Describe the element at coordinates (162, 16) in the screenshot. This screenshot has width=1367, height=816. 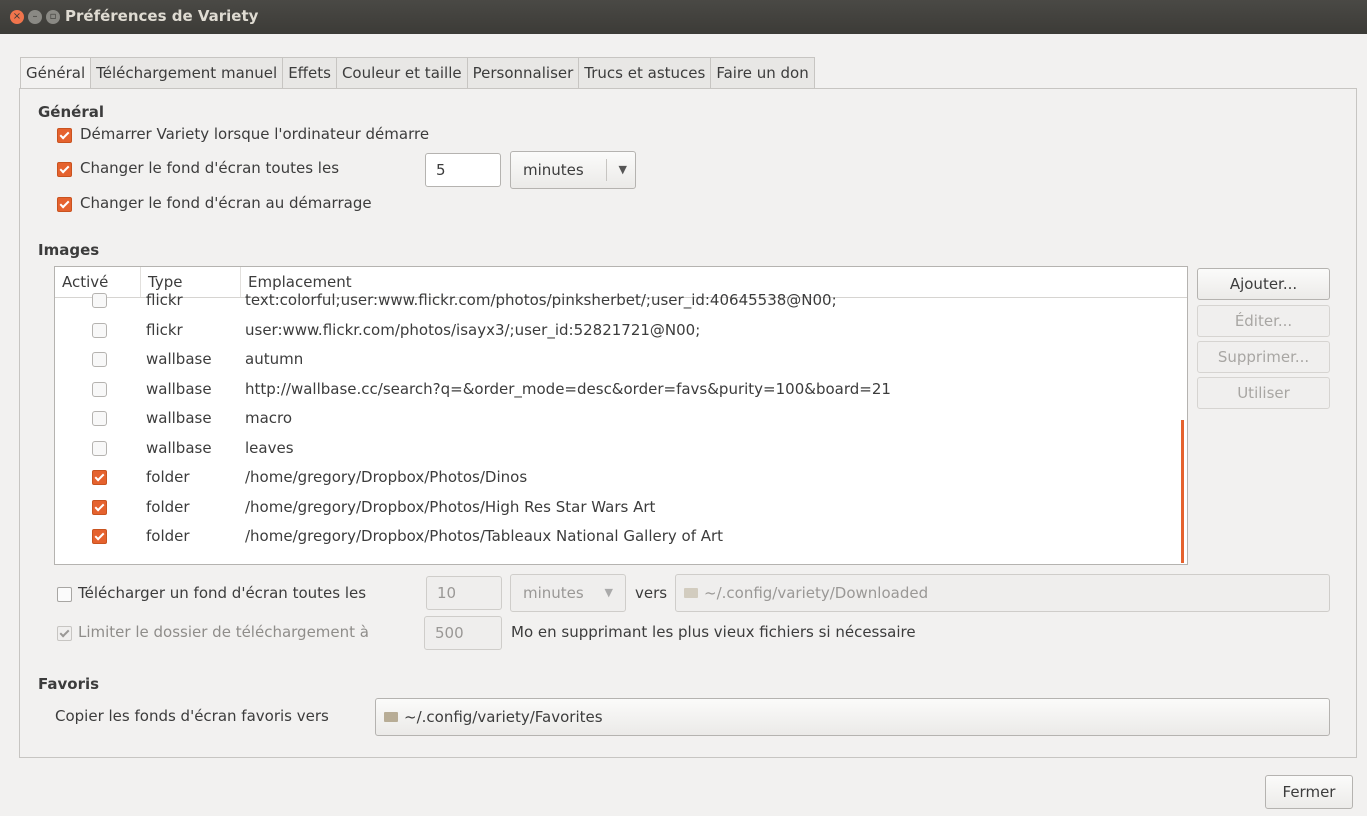
I see `window-title: Préférences de Variety` at that location.